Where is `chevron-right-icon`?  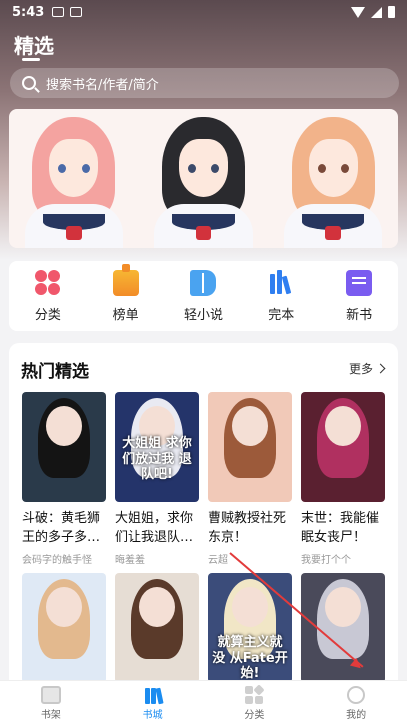
chevron-right-icon is located at coordinates (380, 368).